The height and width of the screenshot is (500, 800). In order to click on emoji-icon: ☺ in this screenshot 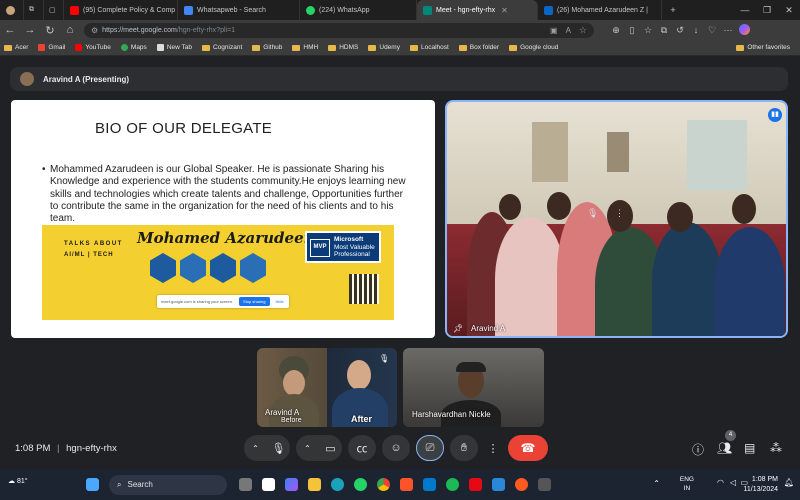, I will do `click(396, 448)`.